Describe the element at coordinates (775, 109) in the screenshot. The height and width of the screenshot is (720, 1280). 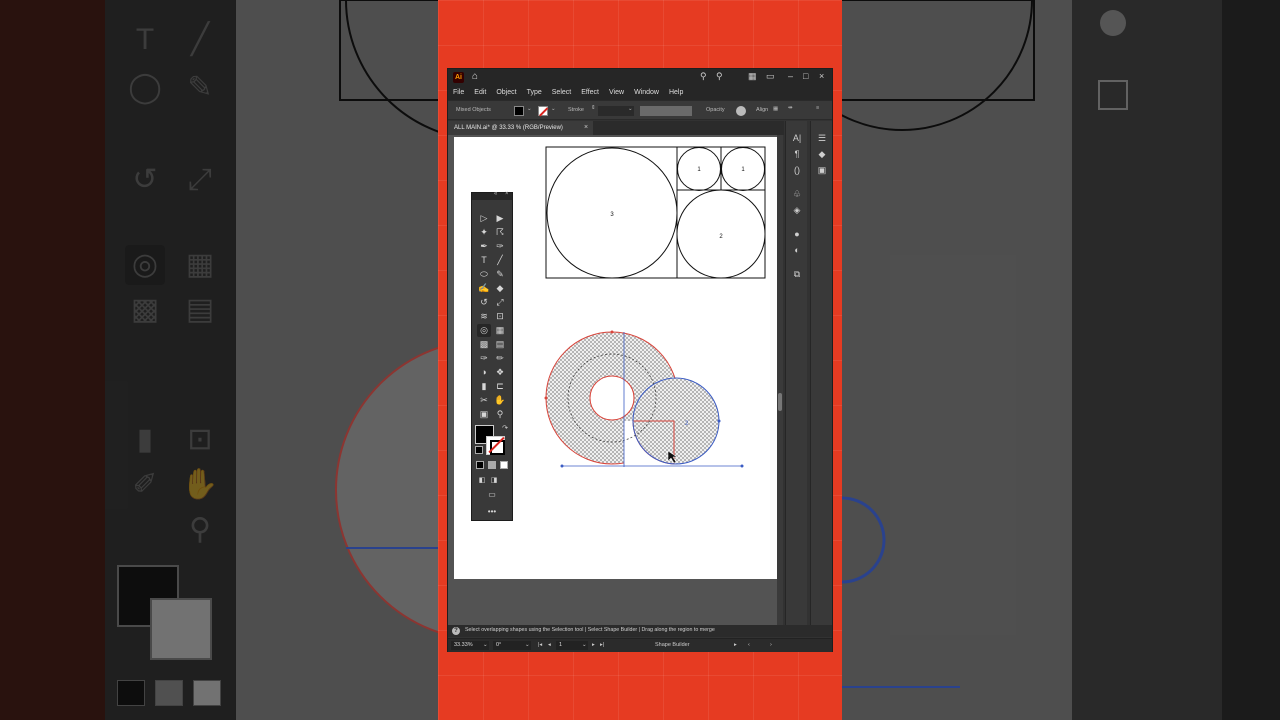
I see `align-icon: ▦` at that location.